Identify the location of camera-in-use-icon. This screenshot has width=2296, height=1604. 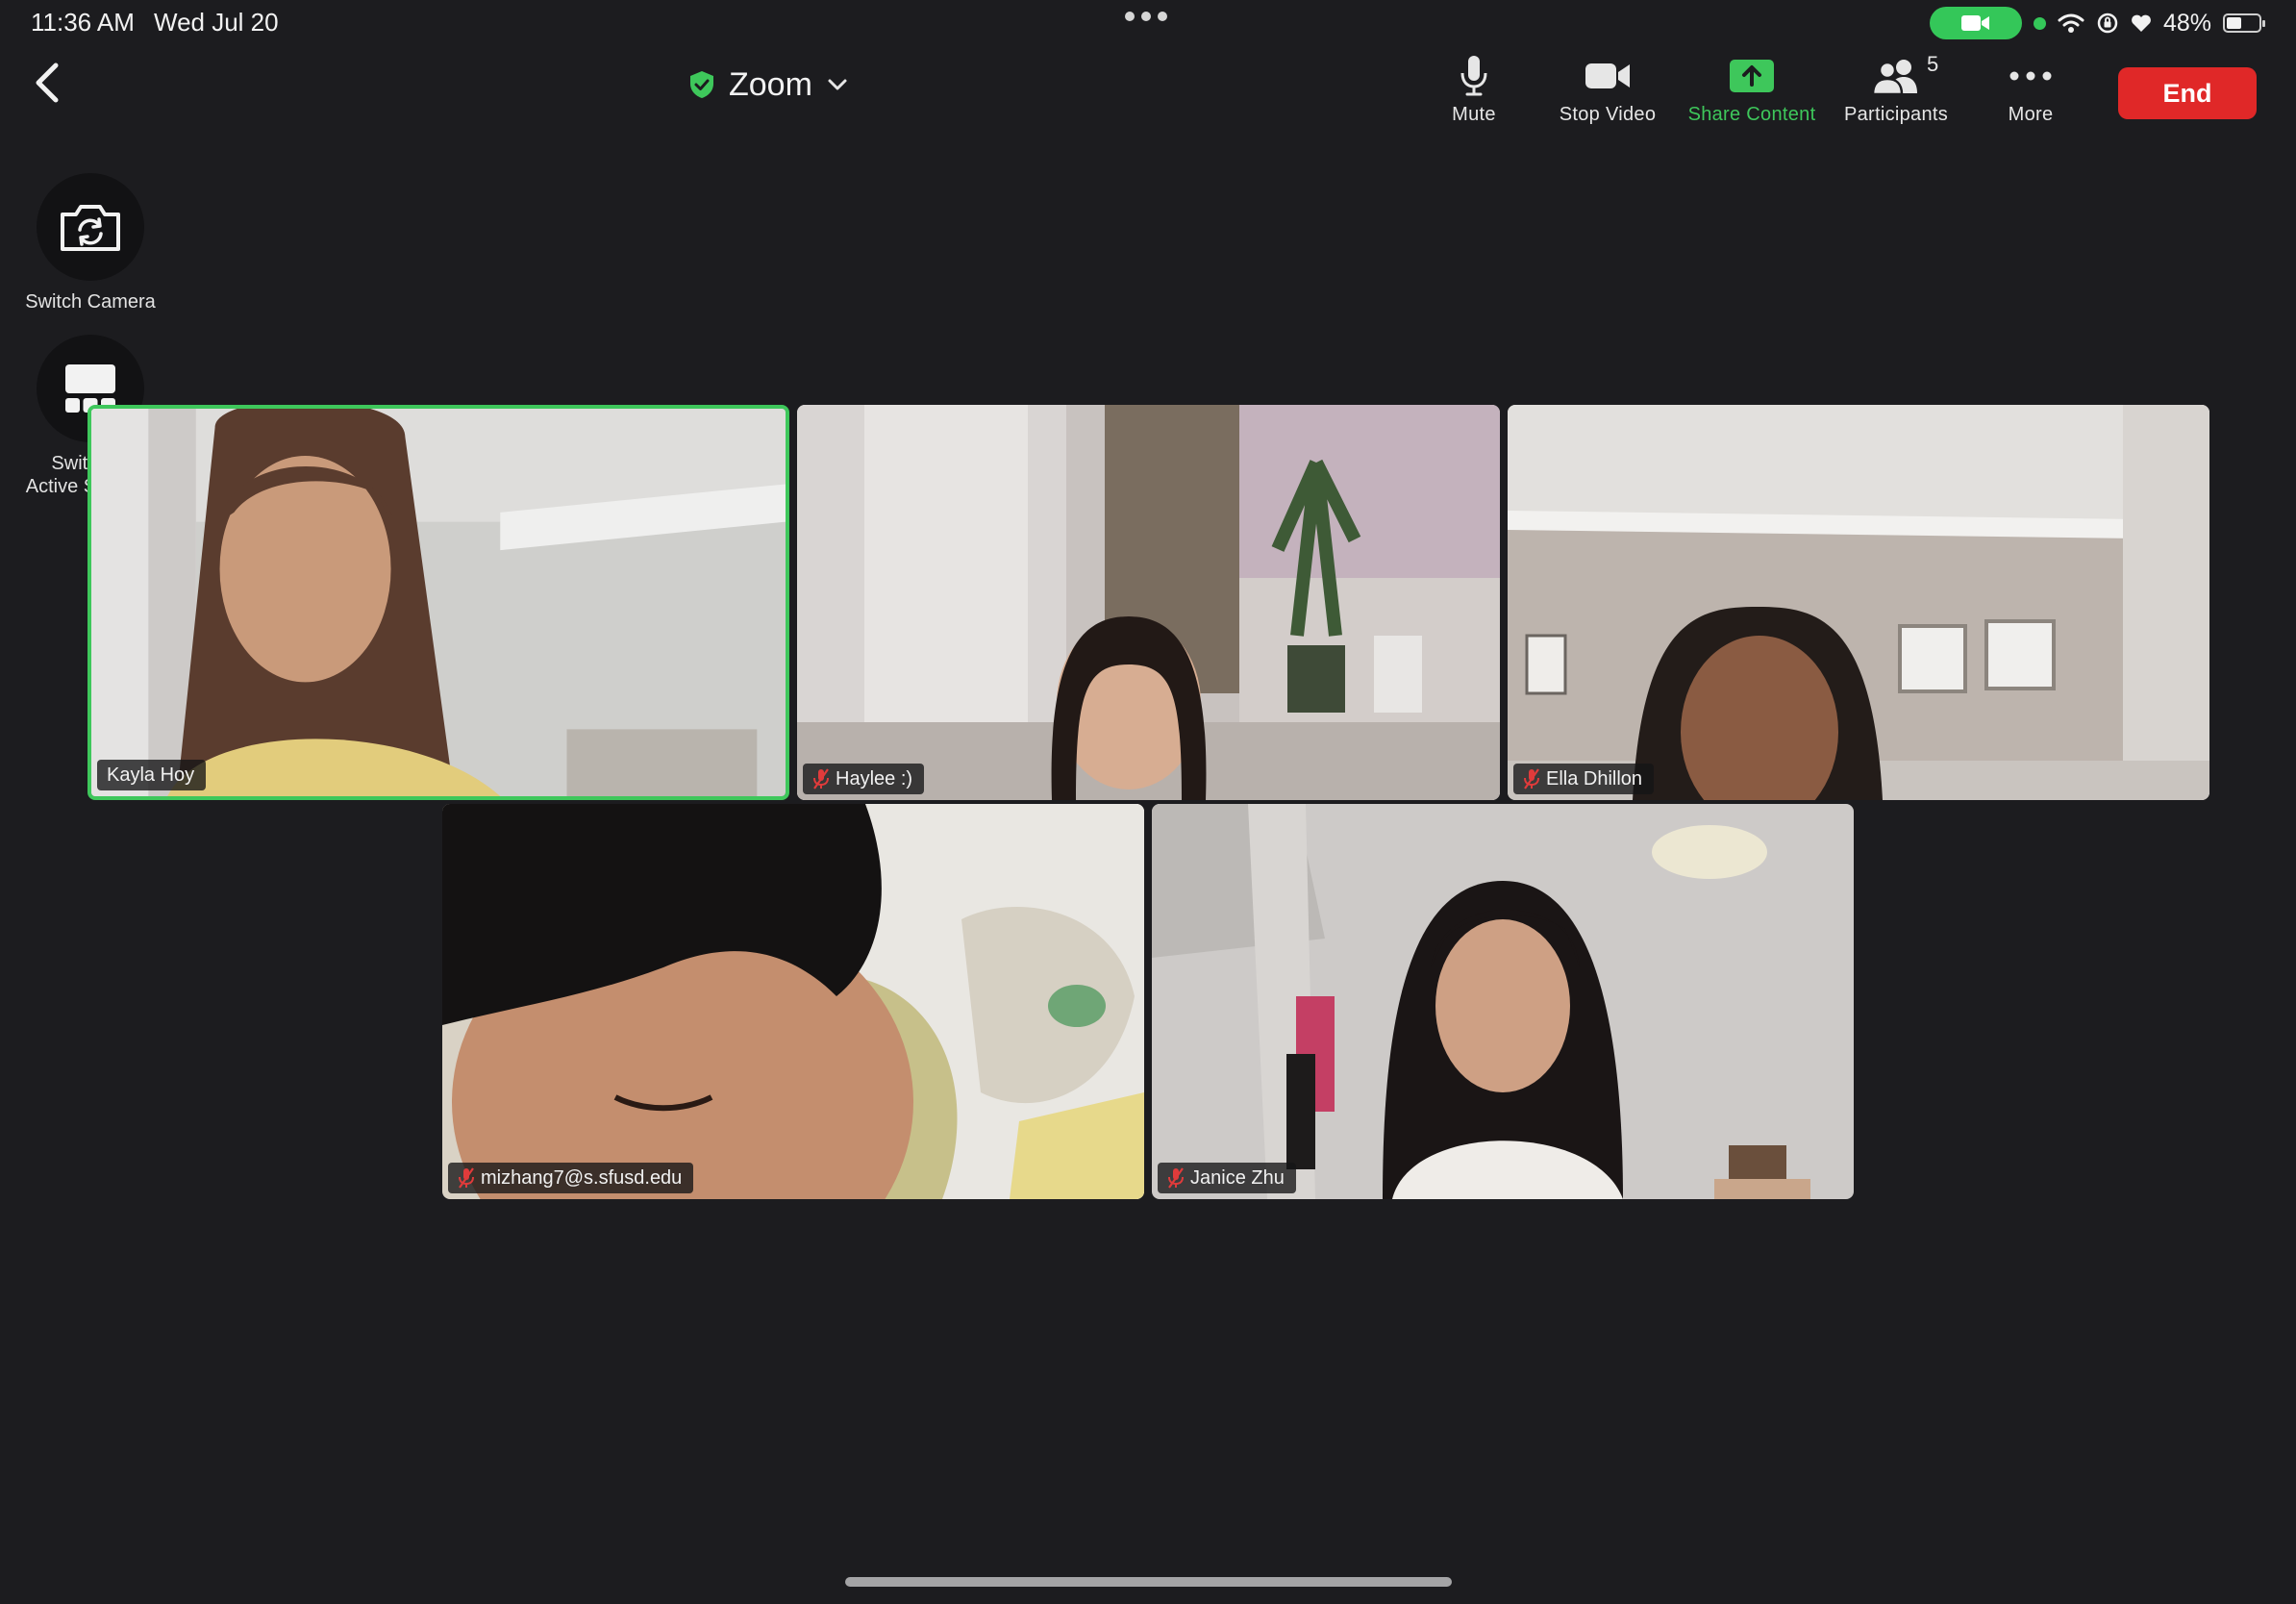
(1975, 23).